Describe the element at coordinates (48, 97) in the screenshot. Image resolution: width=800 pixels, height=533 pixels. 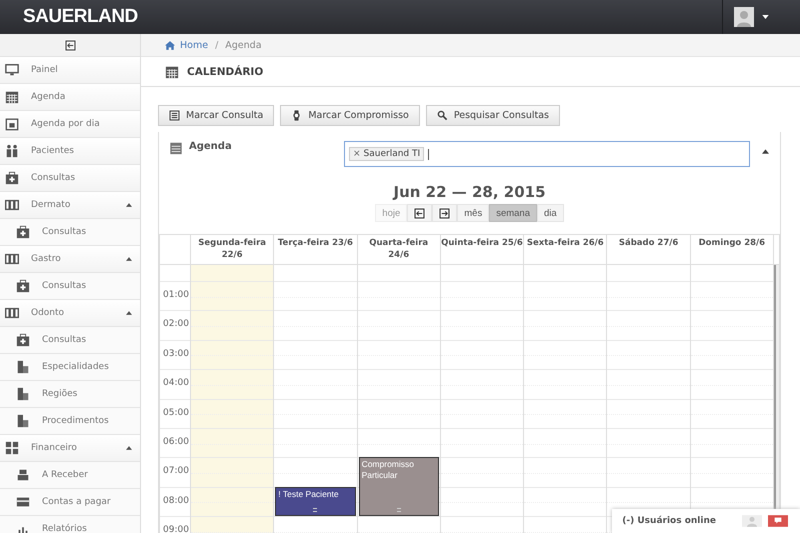
I see `sidebar-item-label: Agenda` at that location.